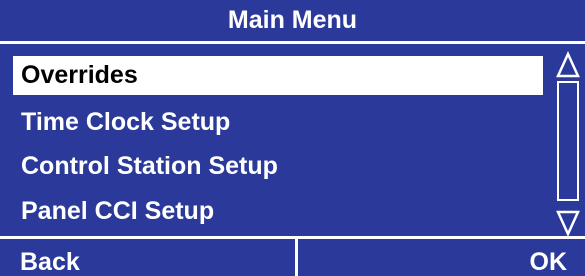 The image size is (585, 276). I want to click on menu-item-panel-cci-setup: Panel CCI Setup, so click(278, 211).